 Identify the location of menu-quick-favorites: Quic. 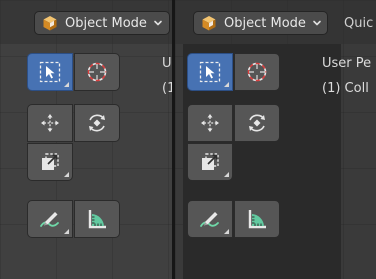
(358, 23).